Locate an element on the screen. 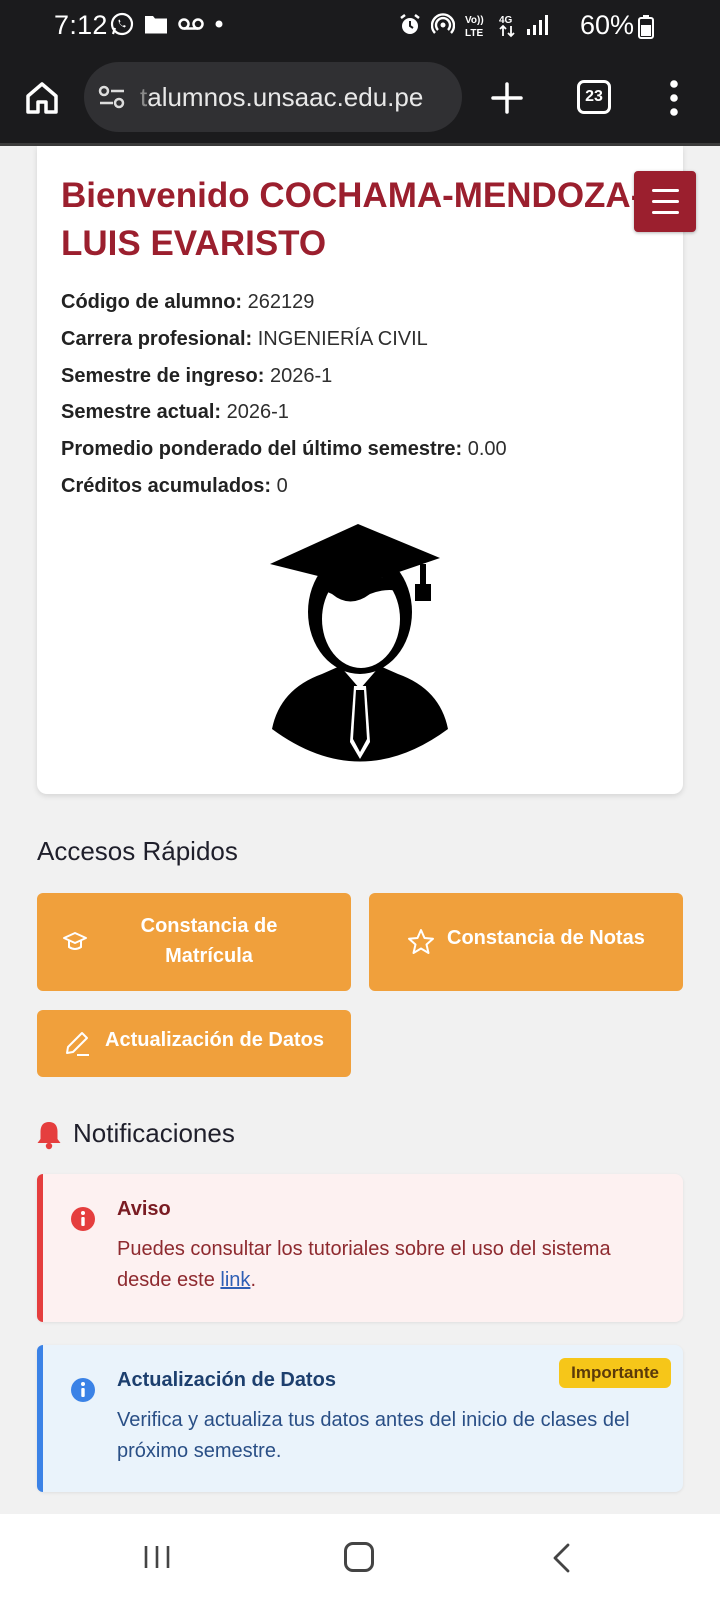 The image size is (720, 1600). svg-text: LTE is located at coordinates (474, 33).